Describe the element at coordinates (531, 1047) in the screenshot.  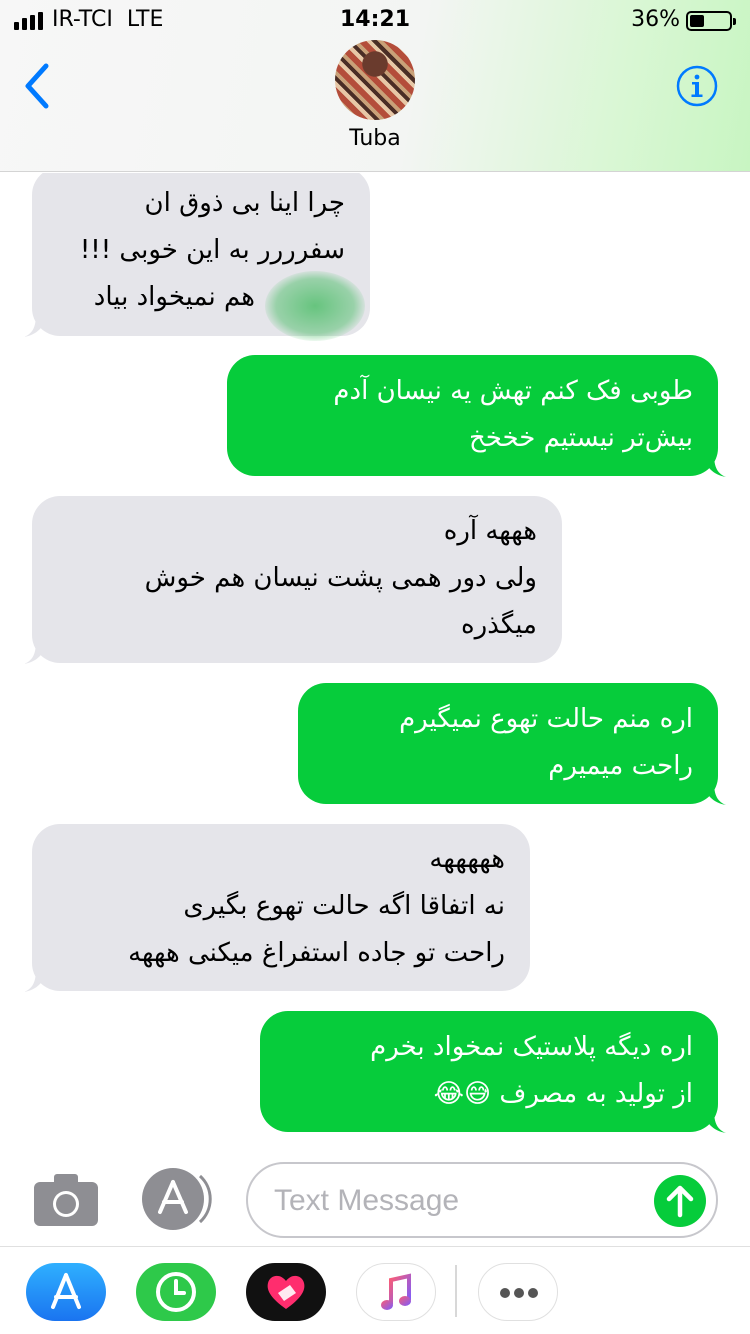
I see `message-line: اره دیگه پلاستیک نمخواد بخرم` at that location.